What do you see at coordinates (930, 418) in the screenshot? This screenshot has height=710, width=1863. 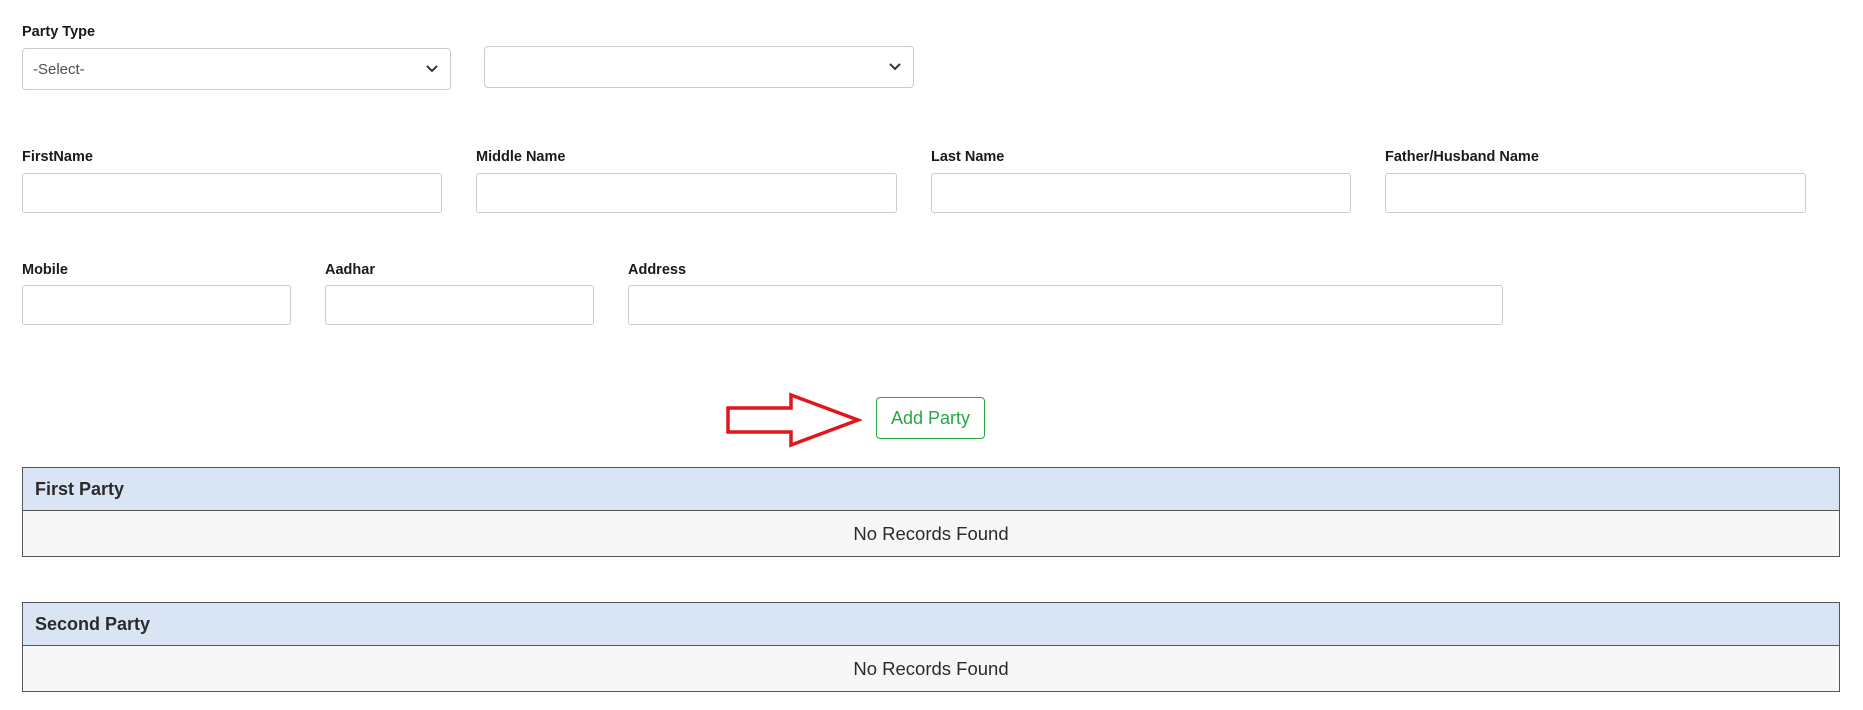 I see `add-party-button: Add Party` at bounding box center [930, 418].